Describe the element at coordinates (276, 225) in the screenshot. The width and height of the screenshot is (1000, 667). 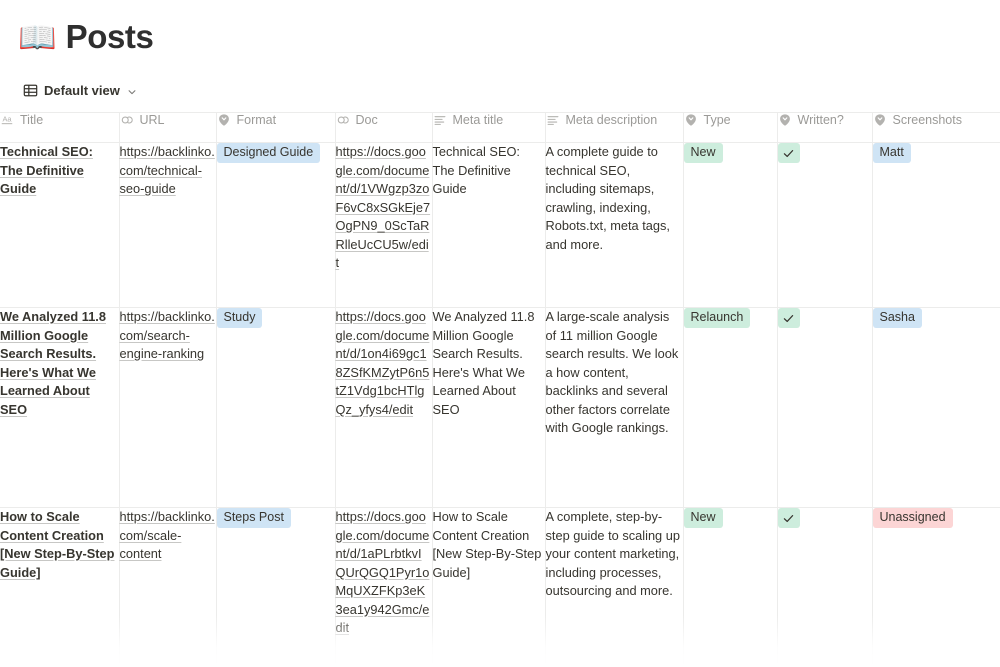
I see `cell-format: Designed Guide` at that location.